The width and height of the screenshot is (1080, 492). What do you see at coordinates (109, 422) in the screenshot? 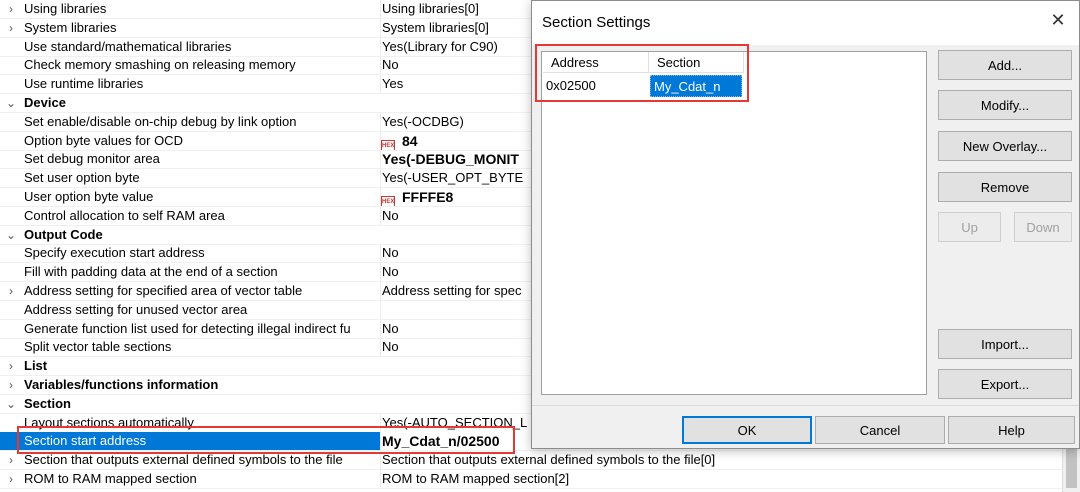
I see `property-name: Layout sections automatically` at bounding box center [109, 422].